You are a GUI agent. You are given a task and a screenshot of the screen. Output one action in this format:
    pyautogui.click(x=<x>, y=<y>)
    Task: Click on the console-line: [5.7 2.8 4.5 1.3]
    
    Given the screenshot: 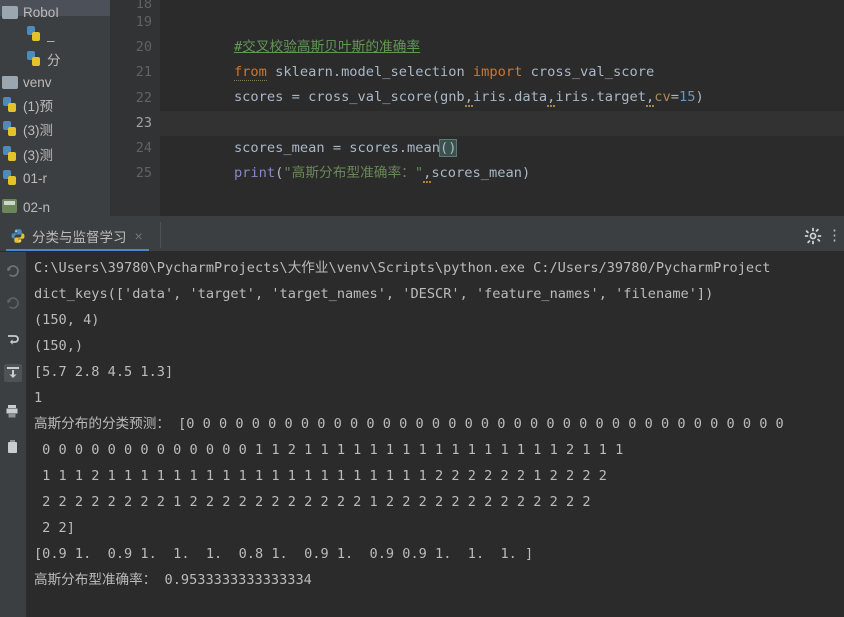 What is the action you would take?
    pyautogui.click(x=104, y=372)
    